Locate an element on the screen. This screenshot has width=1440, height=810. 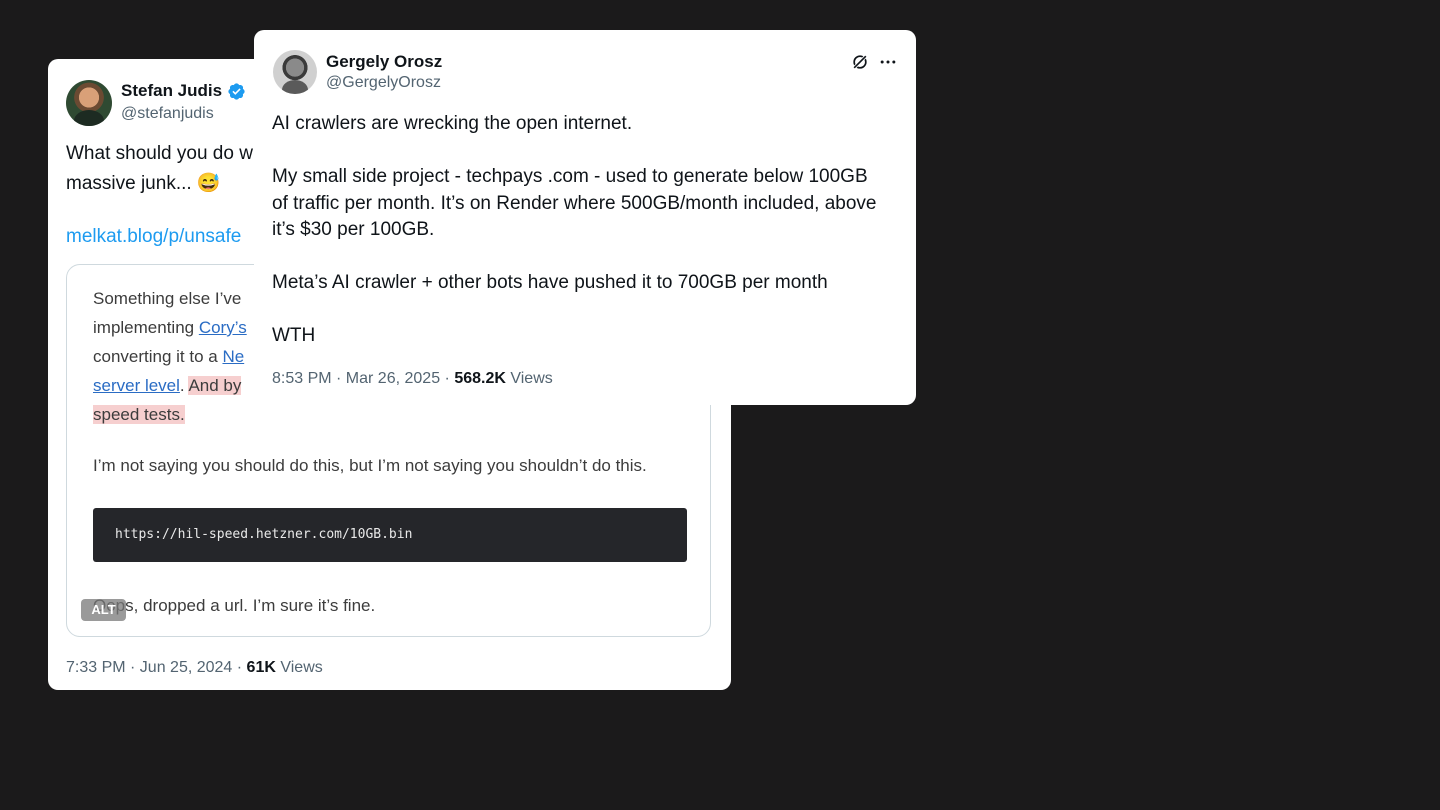
alt-badge: ALT is located at coordinates (103, 610).